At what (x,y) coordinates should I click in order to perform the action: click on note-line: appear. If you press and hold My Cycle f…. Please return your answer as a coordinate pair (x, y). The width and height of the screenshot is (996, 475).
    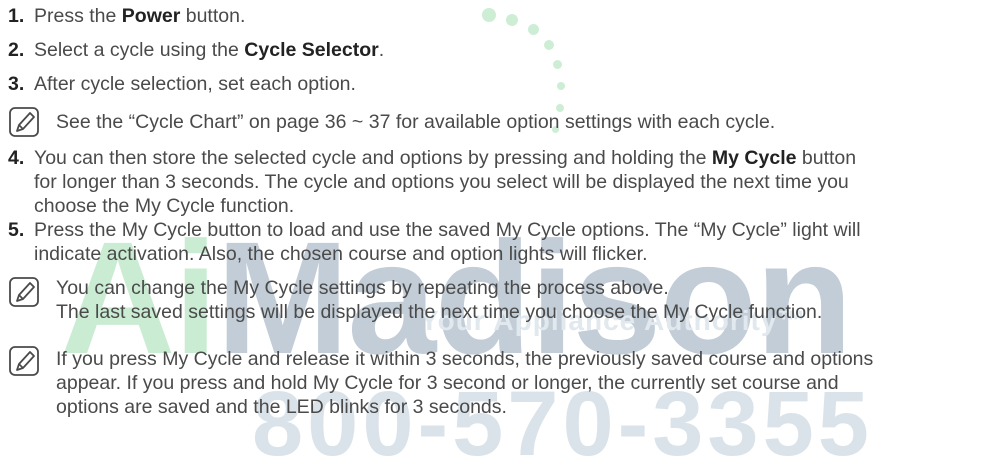
    Looking at the image, I should click on (447, 383).